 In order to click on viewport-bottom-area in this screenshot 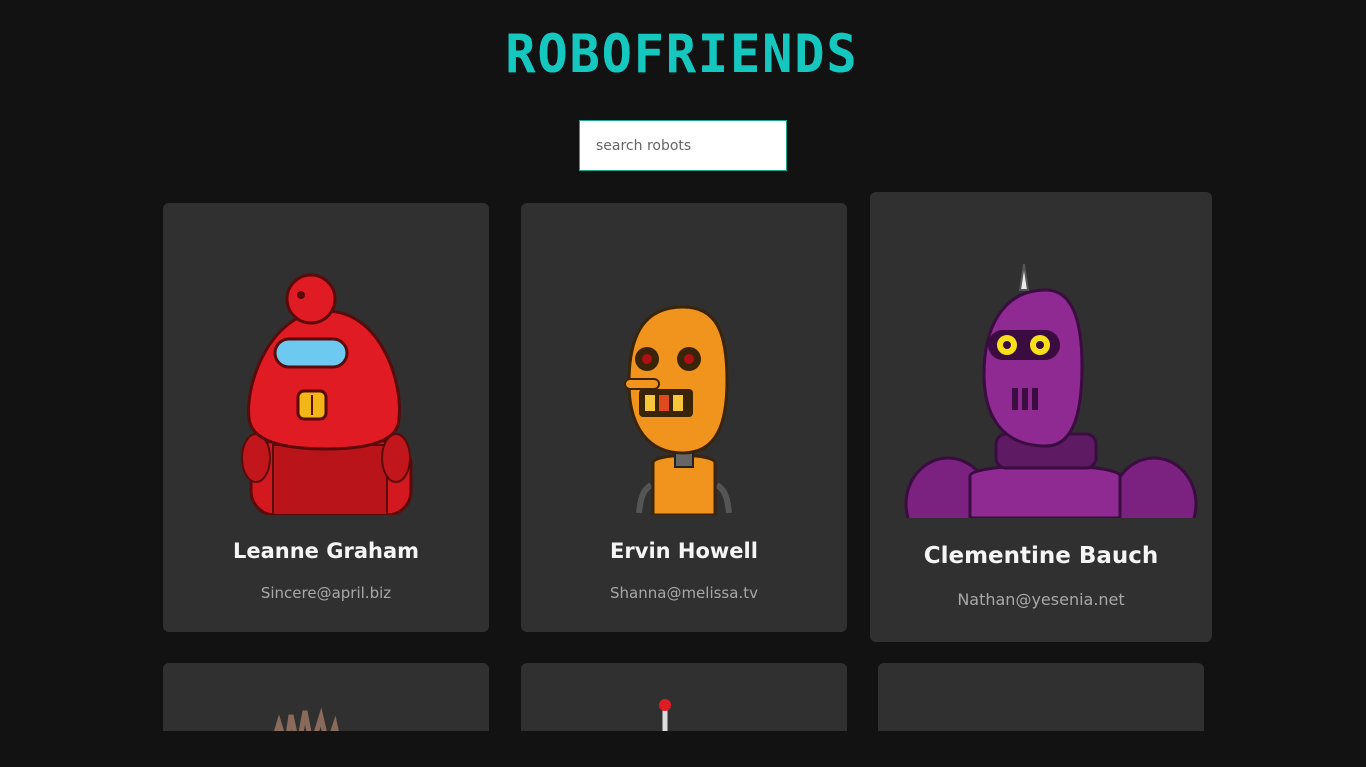, I will do `click(683, 749)`.